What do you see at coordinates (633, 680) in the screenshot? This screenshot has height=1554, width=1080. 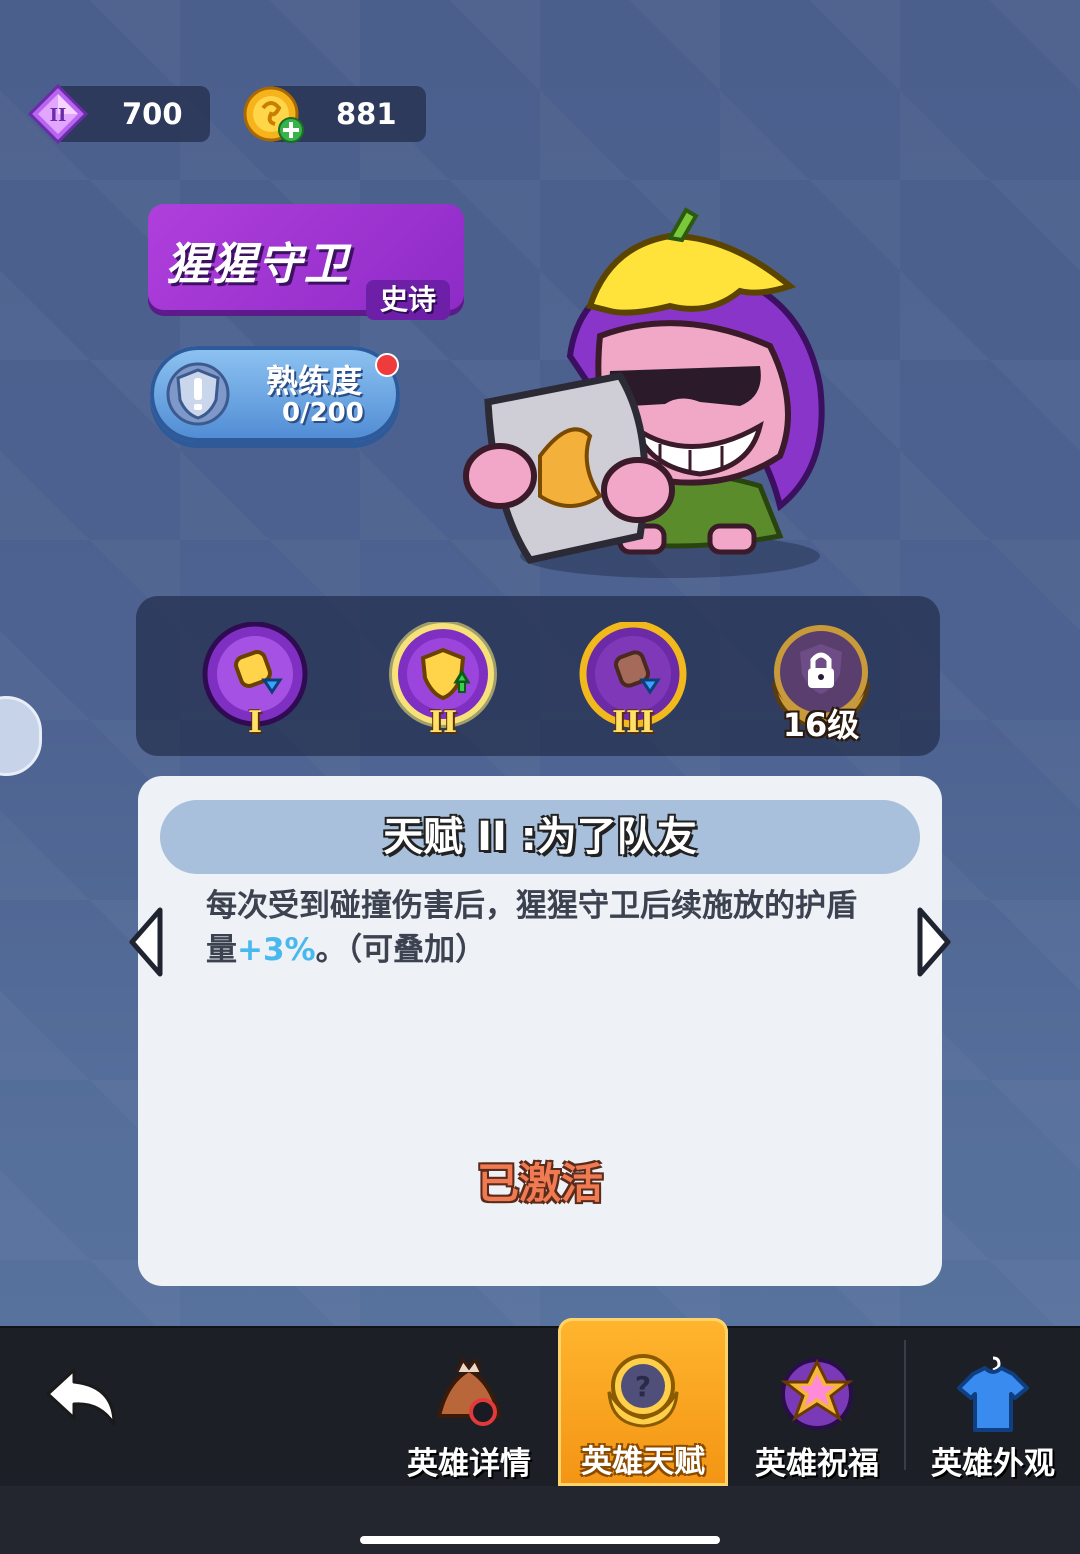 I see `talent-slot-3: III` at bounding box center [633, 680].